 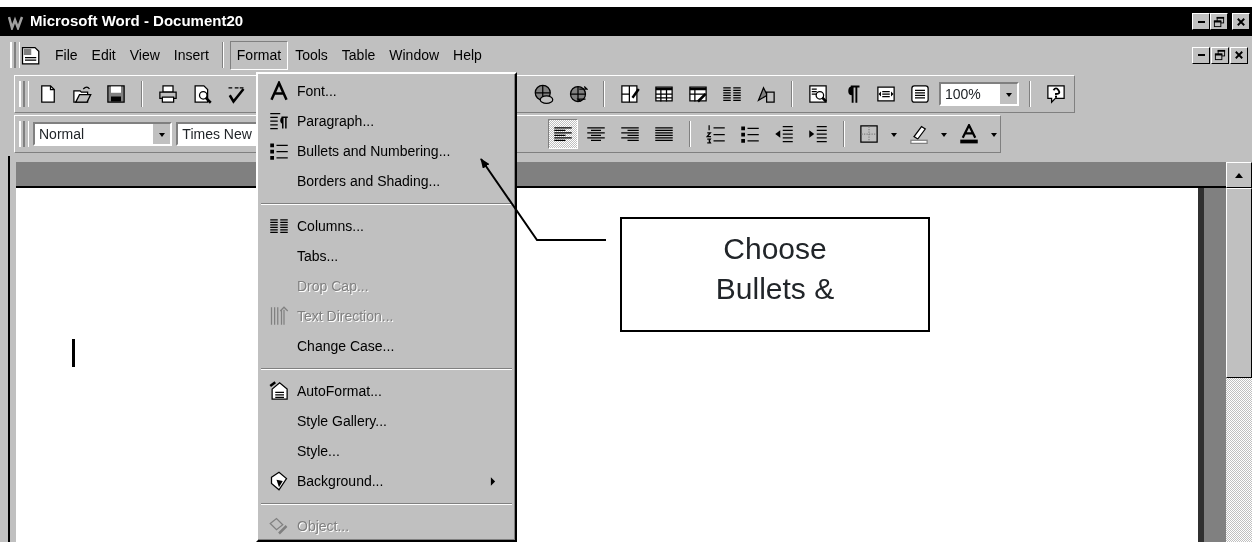 I want to click on paint-bucket-icon, so click(x=279, y=481).